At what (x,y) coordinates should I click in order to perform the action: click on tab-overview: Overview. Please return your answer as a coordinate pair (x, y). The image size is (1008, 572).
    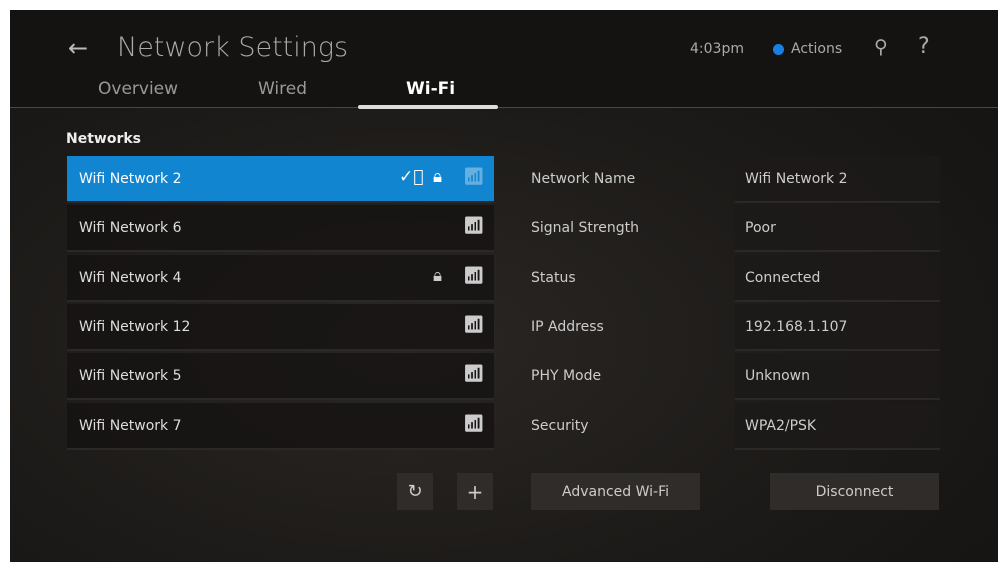
    Looking at the image, I should click on (138, 89).